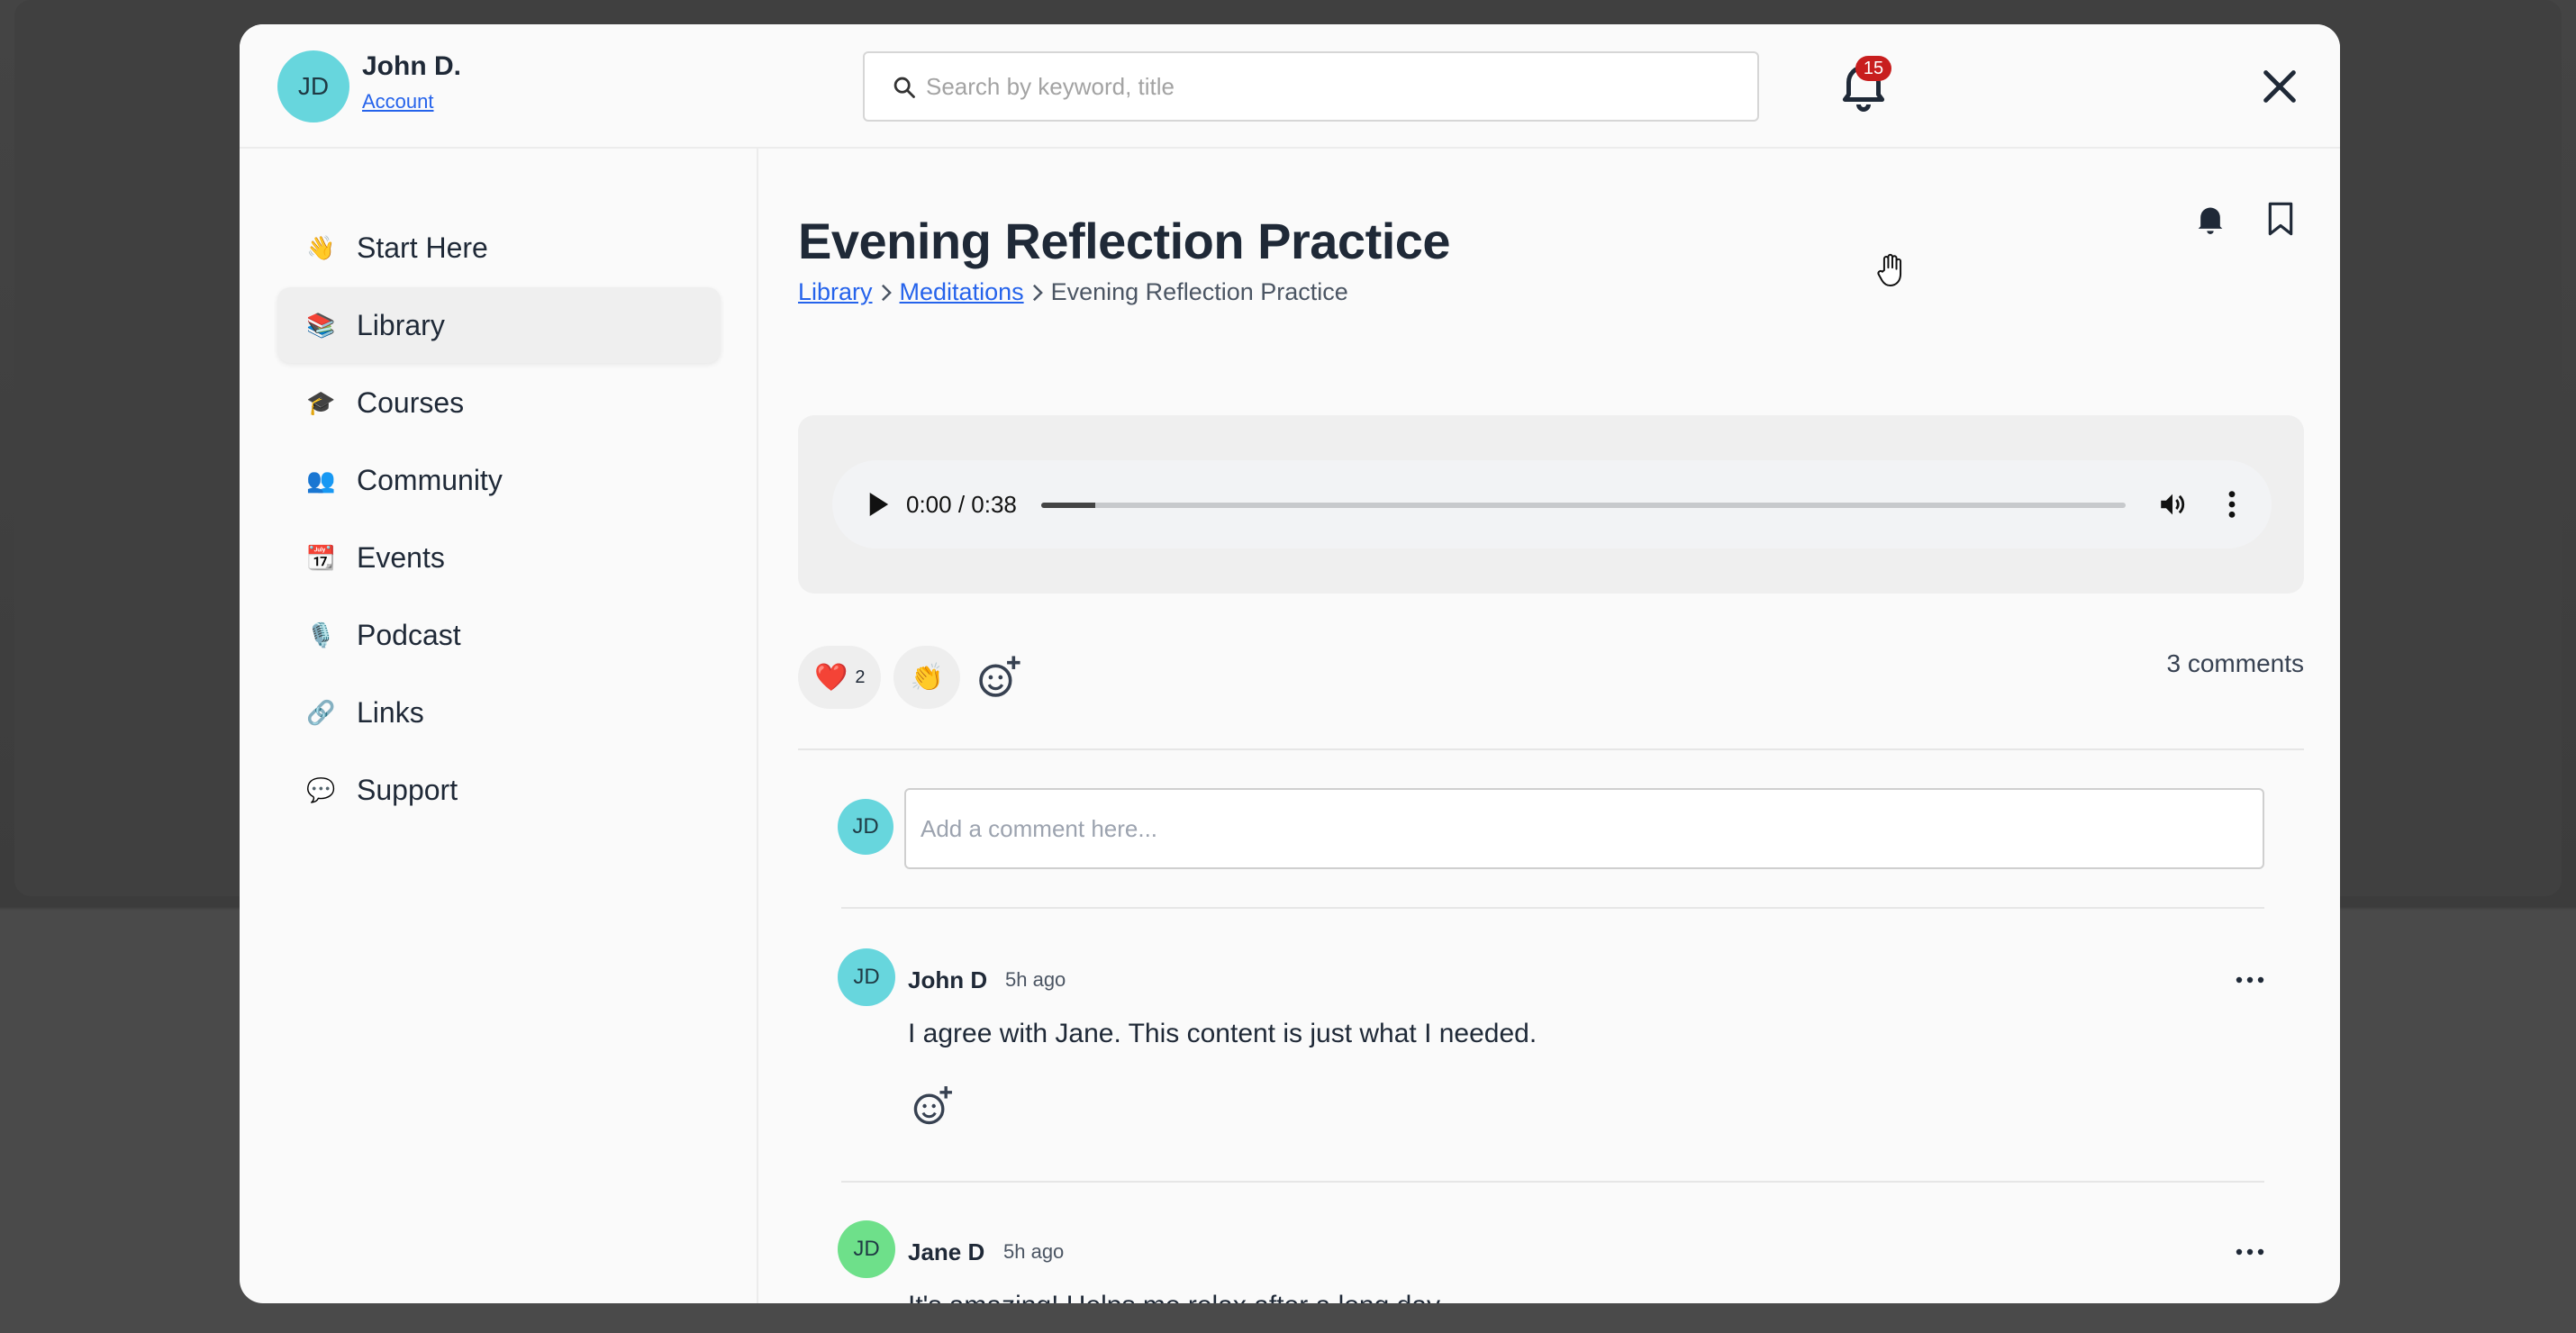  What do you see at coordinates (946, 1252) in the screenshot?
I see `comment-author: Jane D` at bounding box center [946, 1252].